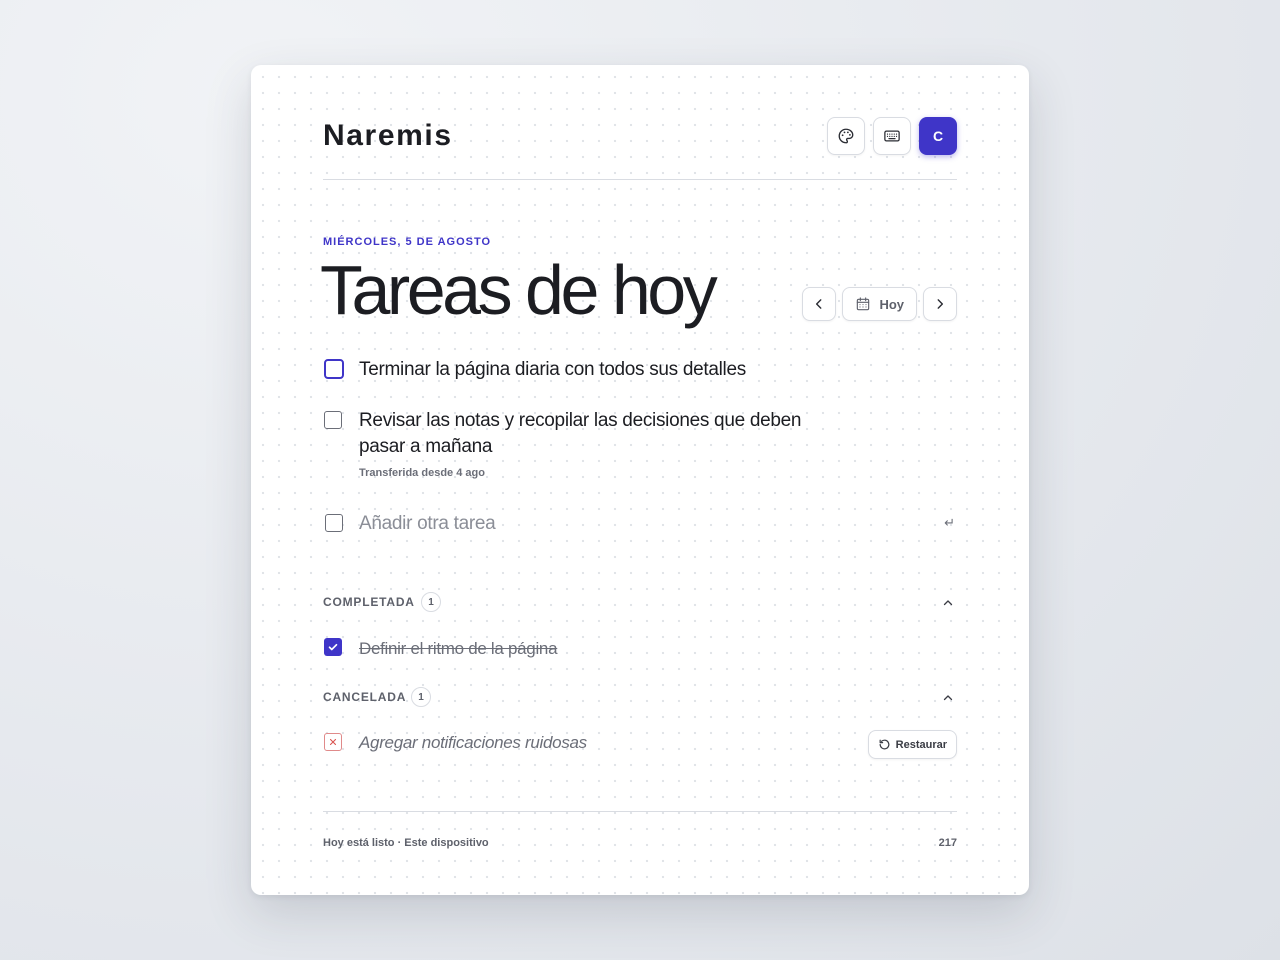 The height and width of the screenshot is (960, 1280). Describe the element at coordinates (947, 843) in the screenshot. I see `footer-counter: 217` at that location.